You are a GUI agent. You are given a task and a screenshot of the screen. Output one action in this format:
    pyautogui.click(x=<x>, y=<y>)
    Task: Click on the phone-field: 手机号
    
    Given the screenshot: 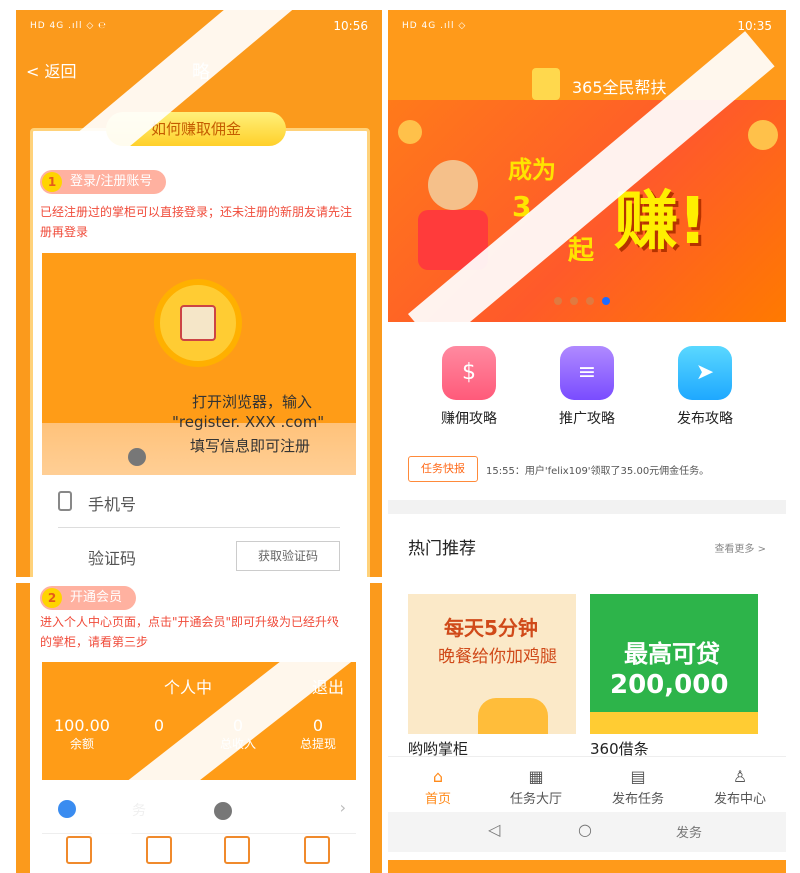 What is the action you would take?
    pyautogui.click(x=112, y=503)
    